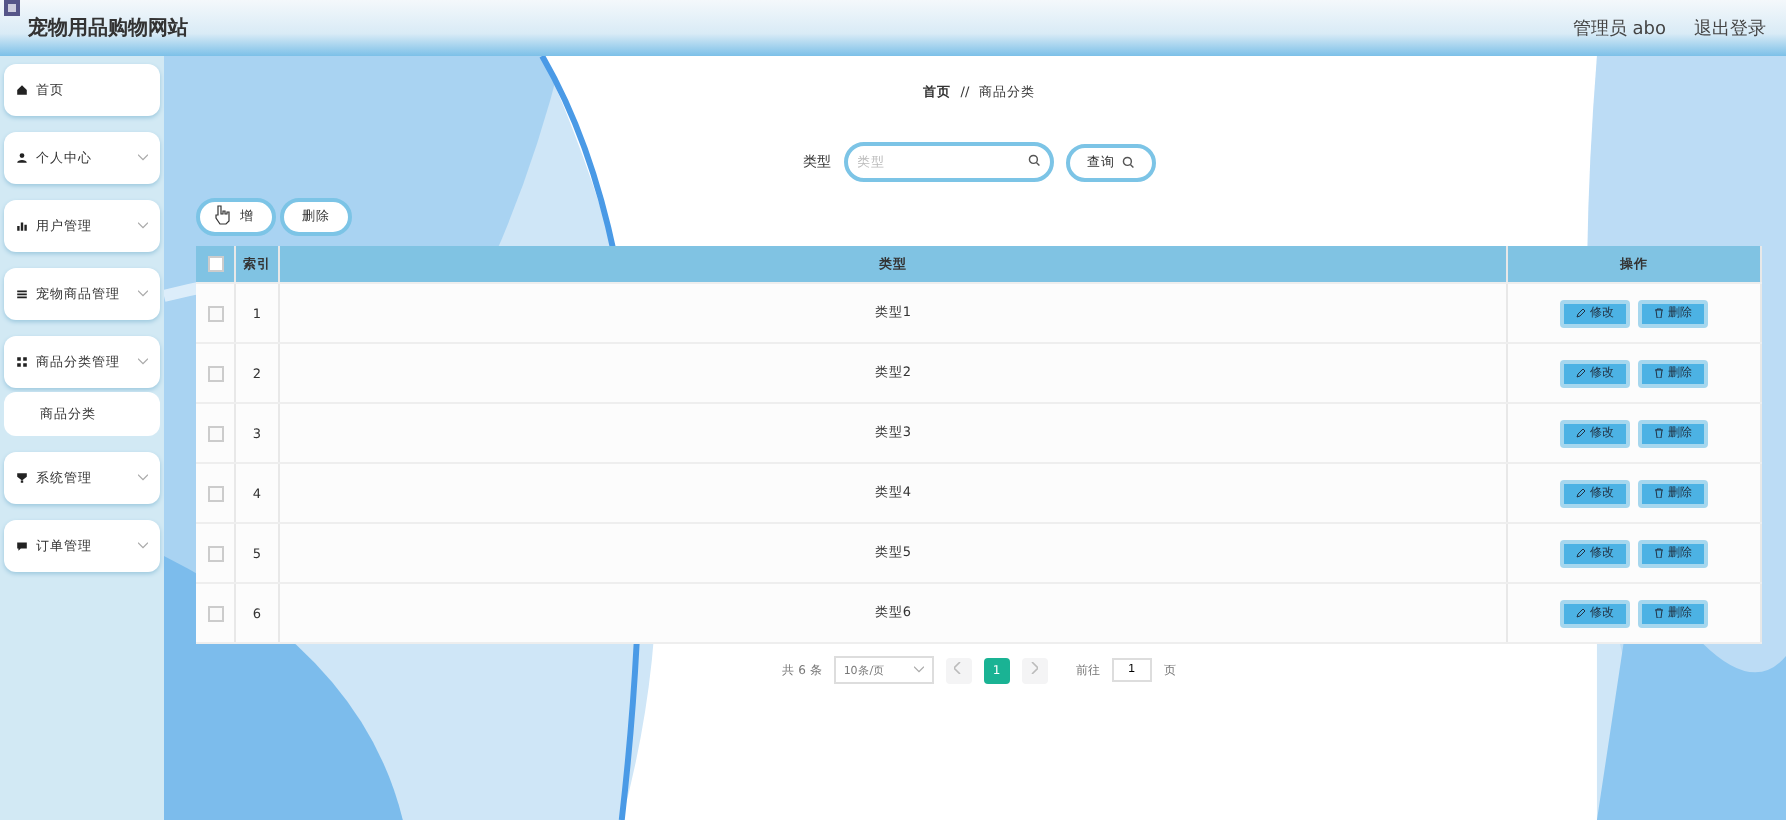 The width and height of the screenshot is (1786, 820). What do you see at coordinates (22, 546) in the screenshot?
I see `chat-icon` at bounding box center [22, 546].